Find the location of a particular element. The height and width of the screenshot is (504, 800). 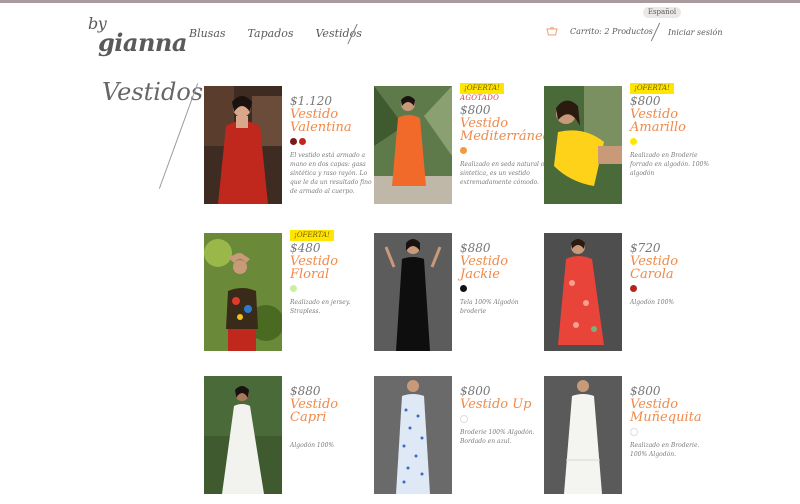

product-name: Vestido Mediterráneo is located at coordinates (505, 130).